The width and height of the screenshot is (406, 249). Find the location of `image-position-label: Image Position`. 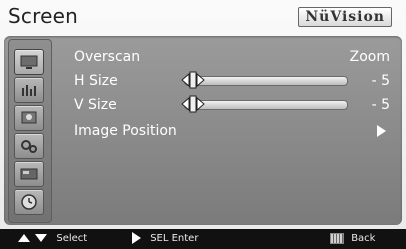

image-position-label: Image Position is located at coordinates (125, 131).